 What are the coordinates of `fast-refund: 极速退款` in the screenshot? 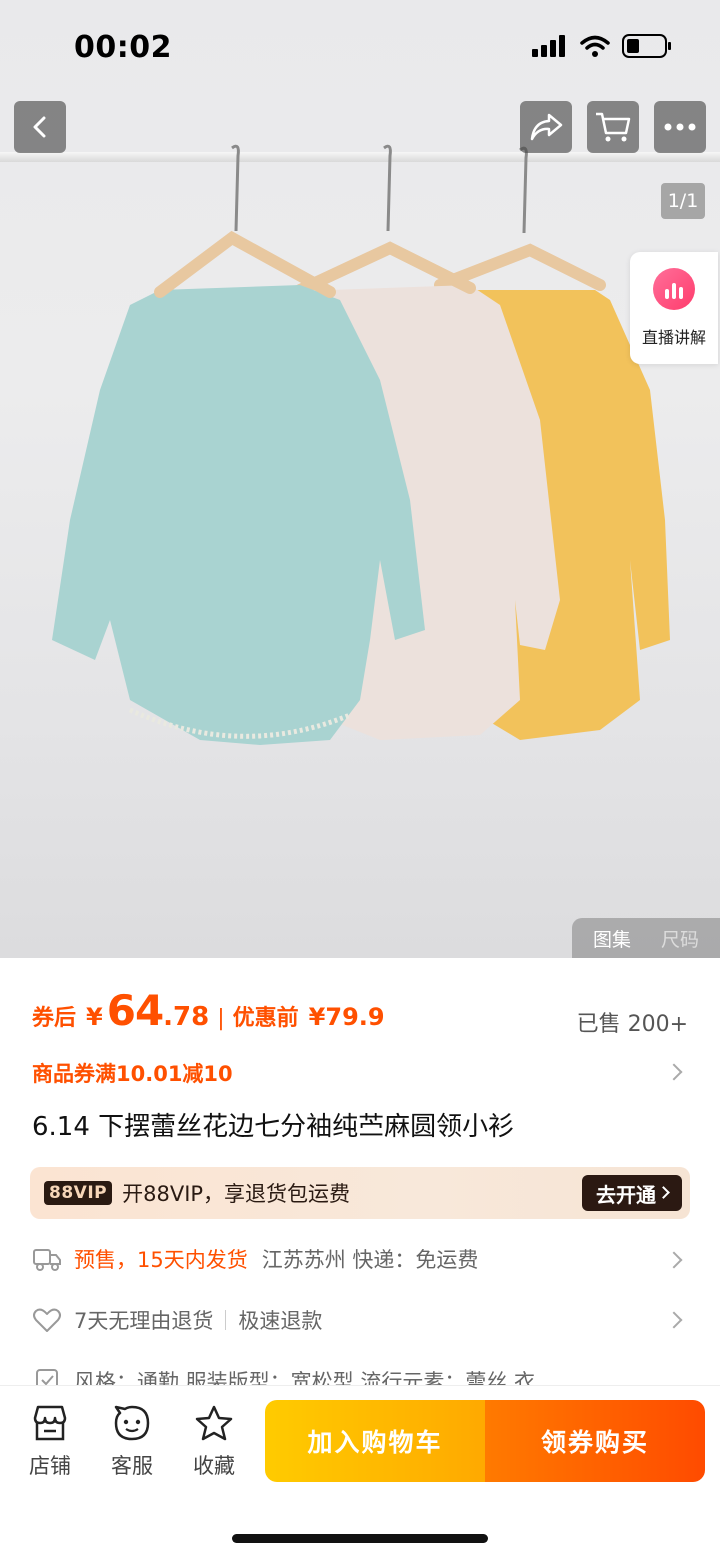 It's located at (280, 1321).